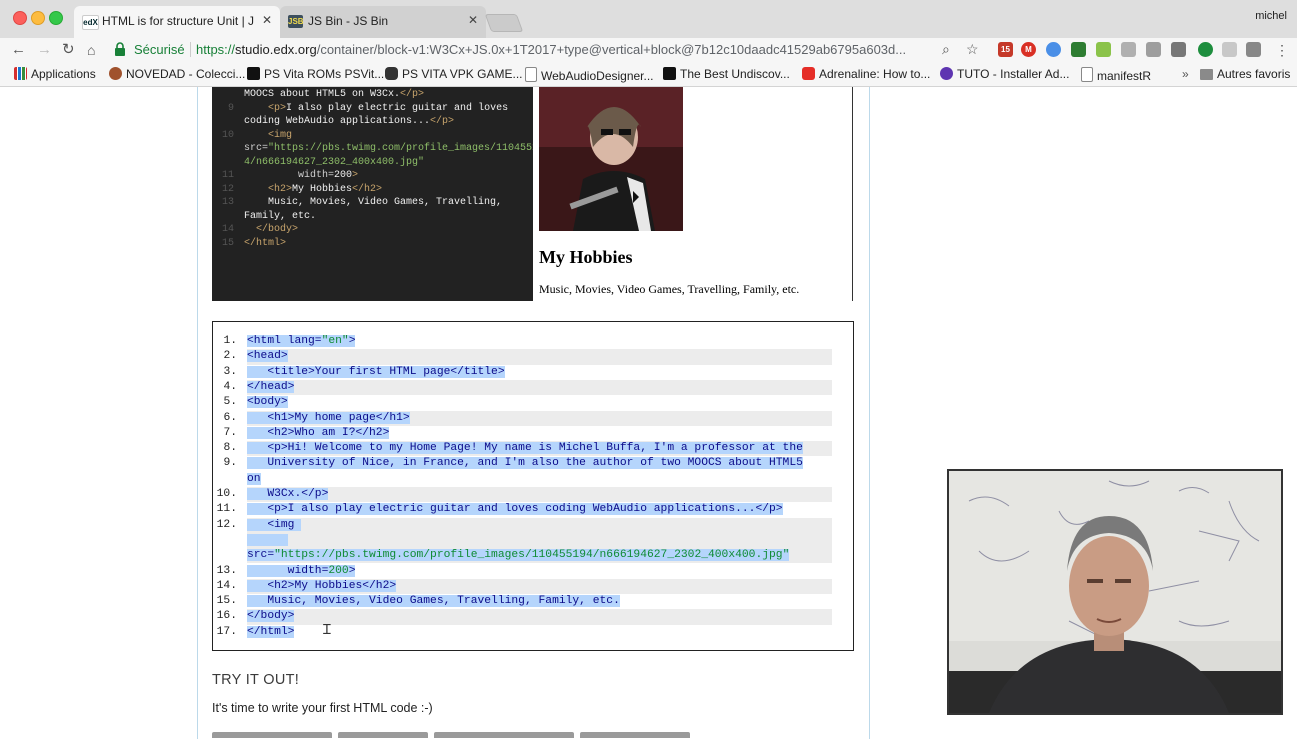  Describe the element at coordinates (1253, 49) in the screenshot. I see `keyboard-extension-icon` at that location.